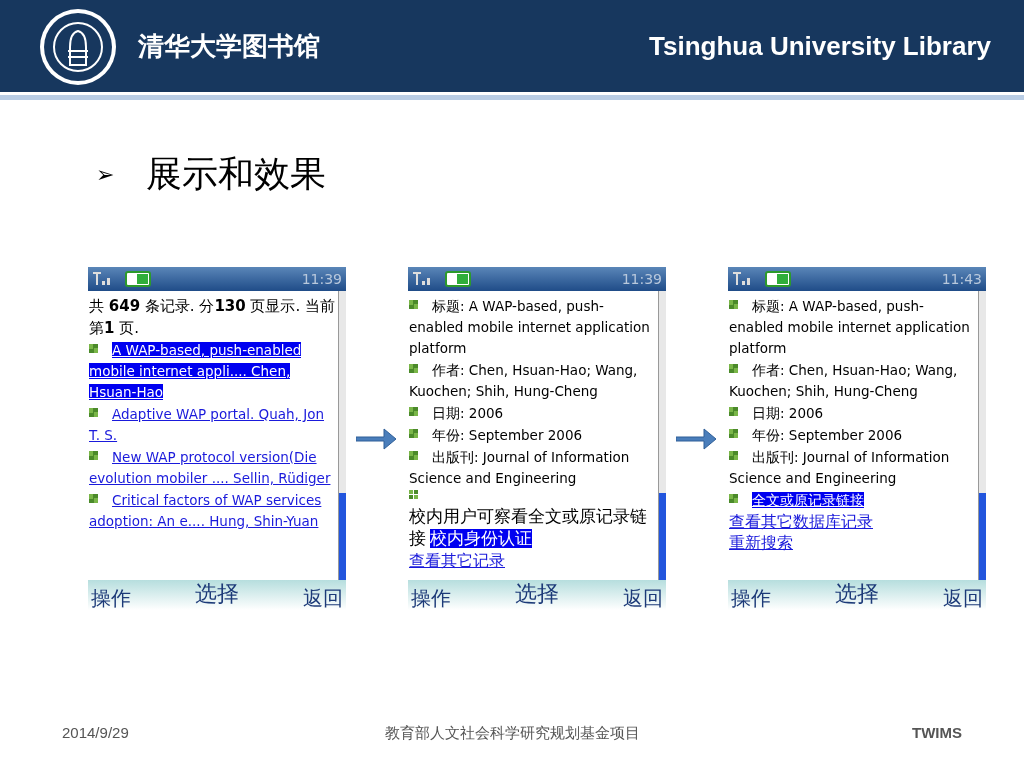 The height and width of the screenshot is (768, 1024). What do you see at coordinates (212, 317) in the screenshot?
I see `result-summary: 共 649 条记录. 分130 页显示. 当前第1 页.` at bounding box center [212, 317].